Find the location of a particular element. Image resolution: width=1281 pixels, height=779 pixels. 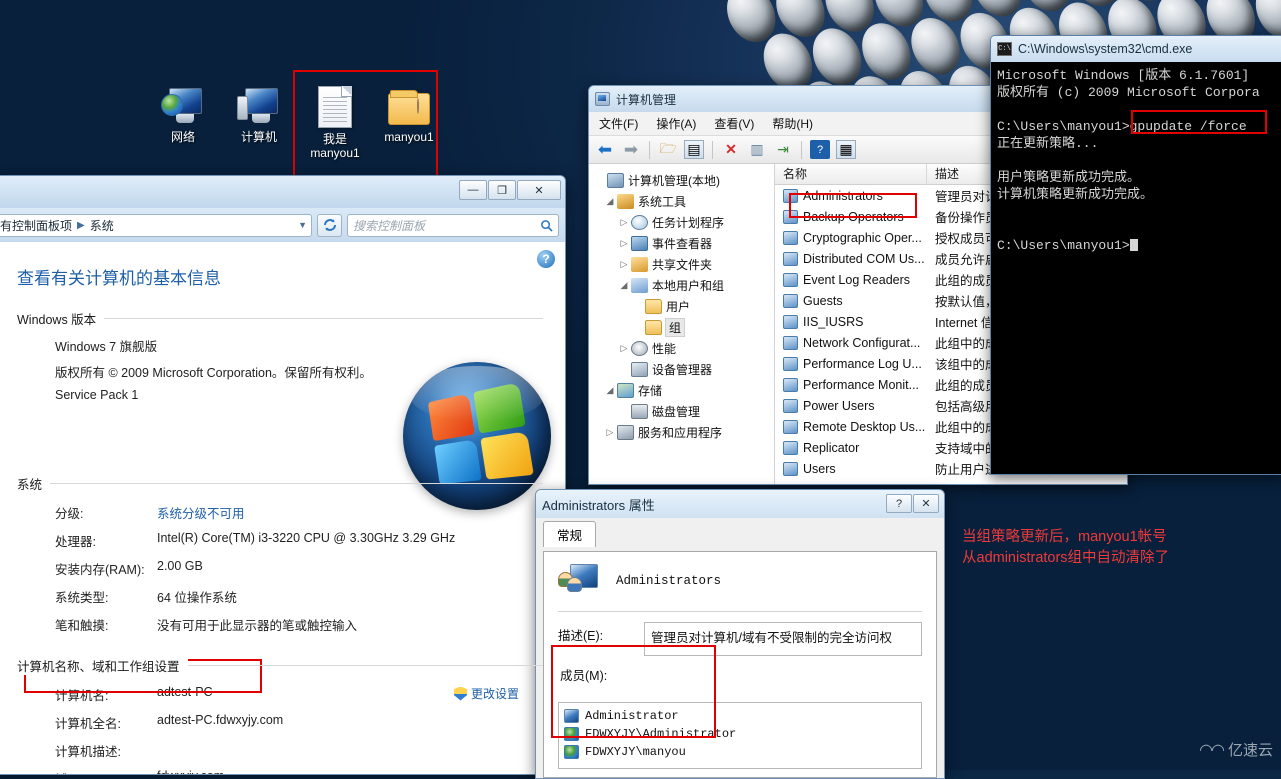

export-icon: ⇥ is located at coordinates (783, 149).